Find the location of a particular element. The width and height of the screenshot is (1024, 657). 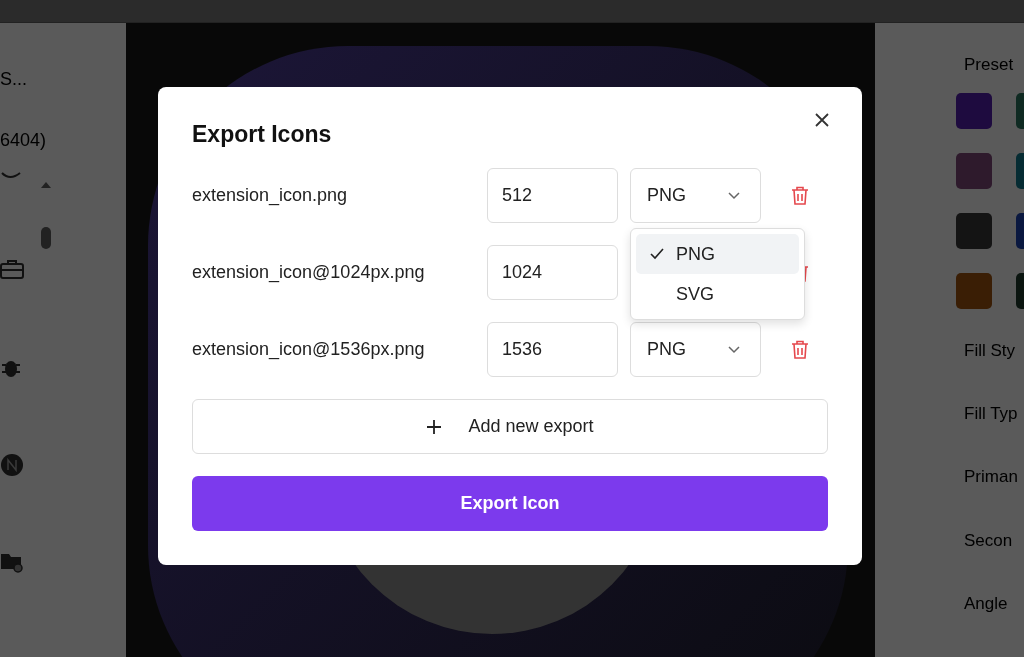

circle-logo-icon is located at coordinates (12, 465).